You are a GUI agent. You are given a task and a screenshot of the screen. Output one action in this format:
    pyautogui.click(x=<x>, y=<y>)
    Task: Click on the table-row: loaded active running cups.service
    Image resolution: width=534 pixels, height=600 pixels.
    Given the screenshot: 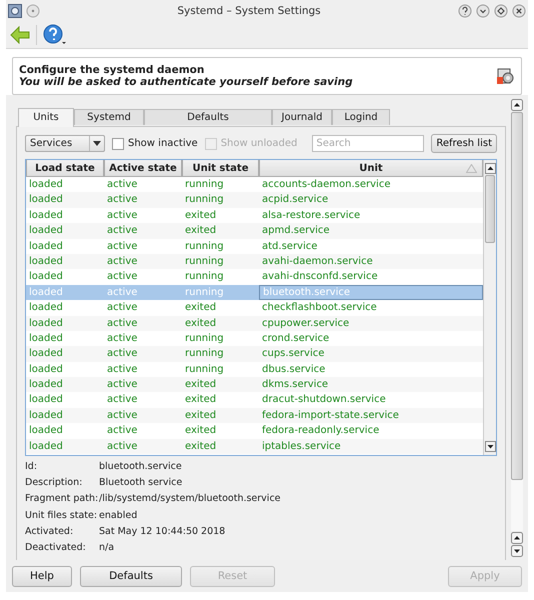 What is the action you would take?
    pyautogui.click(x=254, y=354)
    